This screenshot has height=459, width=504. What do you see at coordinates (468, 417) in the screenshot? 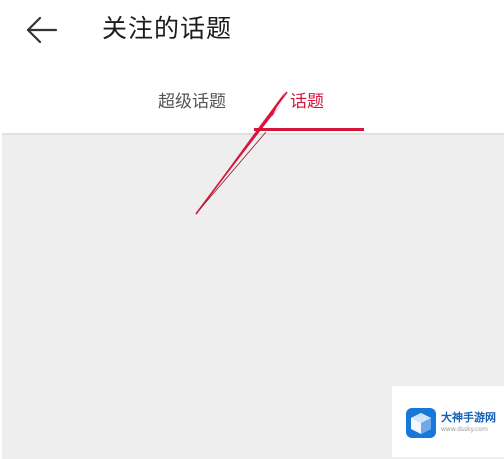
I see `watermark-name: 大神手游网` at bounding box center [468, 417].